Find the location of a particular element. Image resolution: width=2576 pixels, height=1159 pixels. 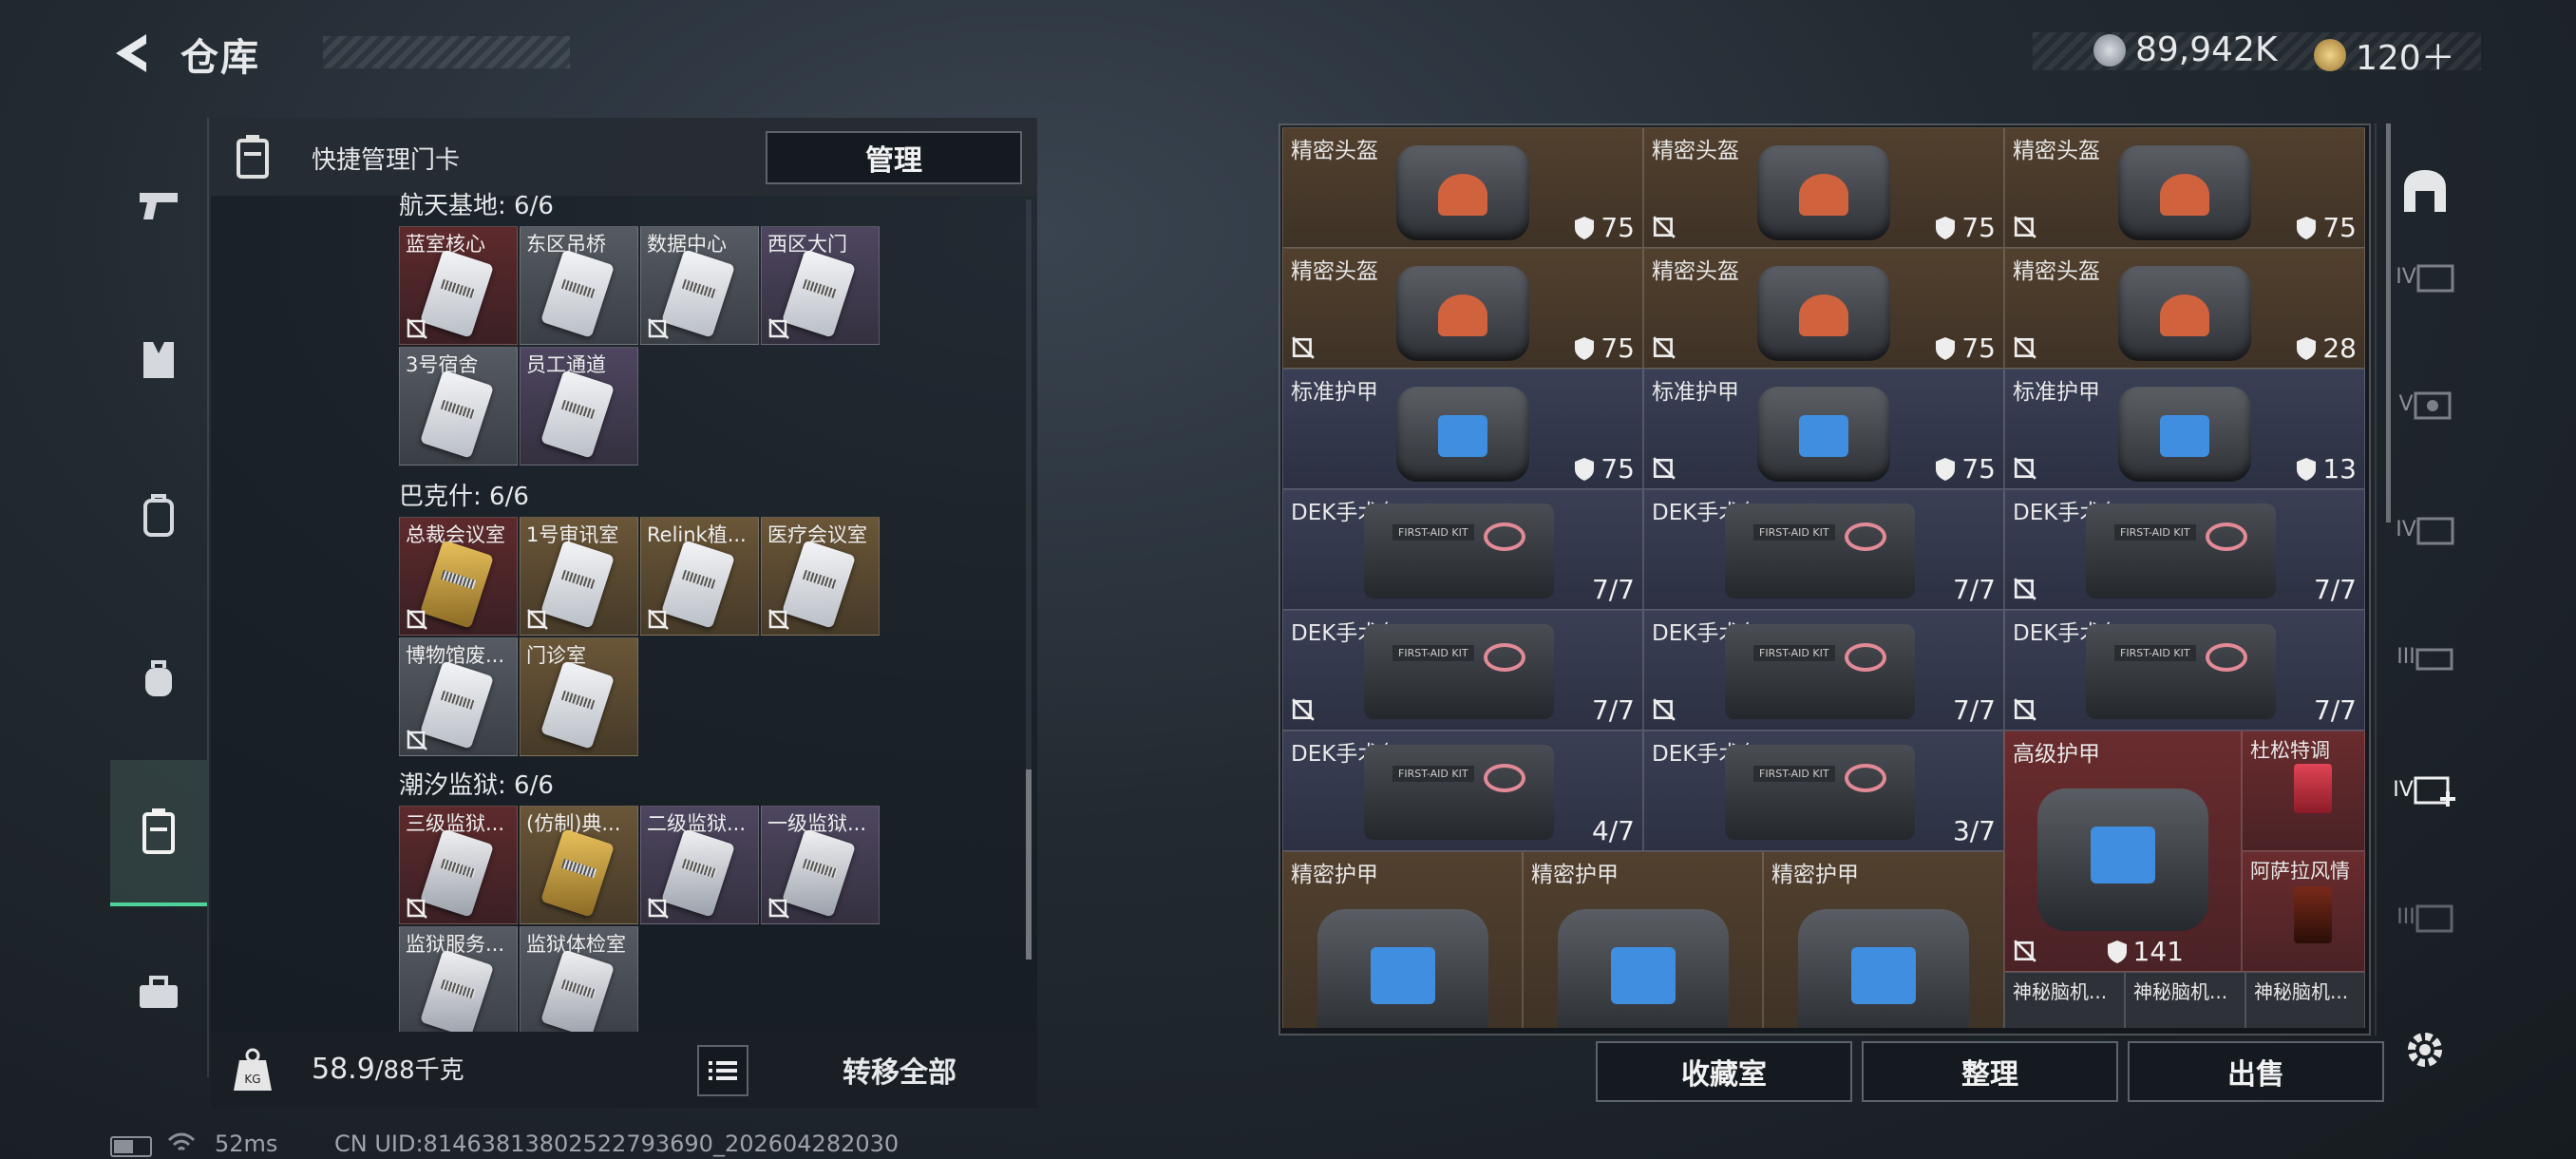

card-grid: 蓝室核心 东区吊桥 数据中心 西区大门 3号宿舍 员工通道 is located at coordinates (641, 348).